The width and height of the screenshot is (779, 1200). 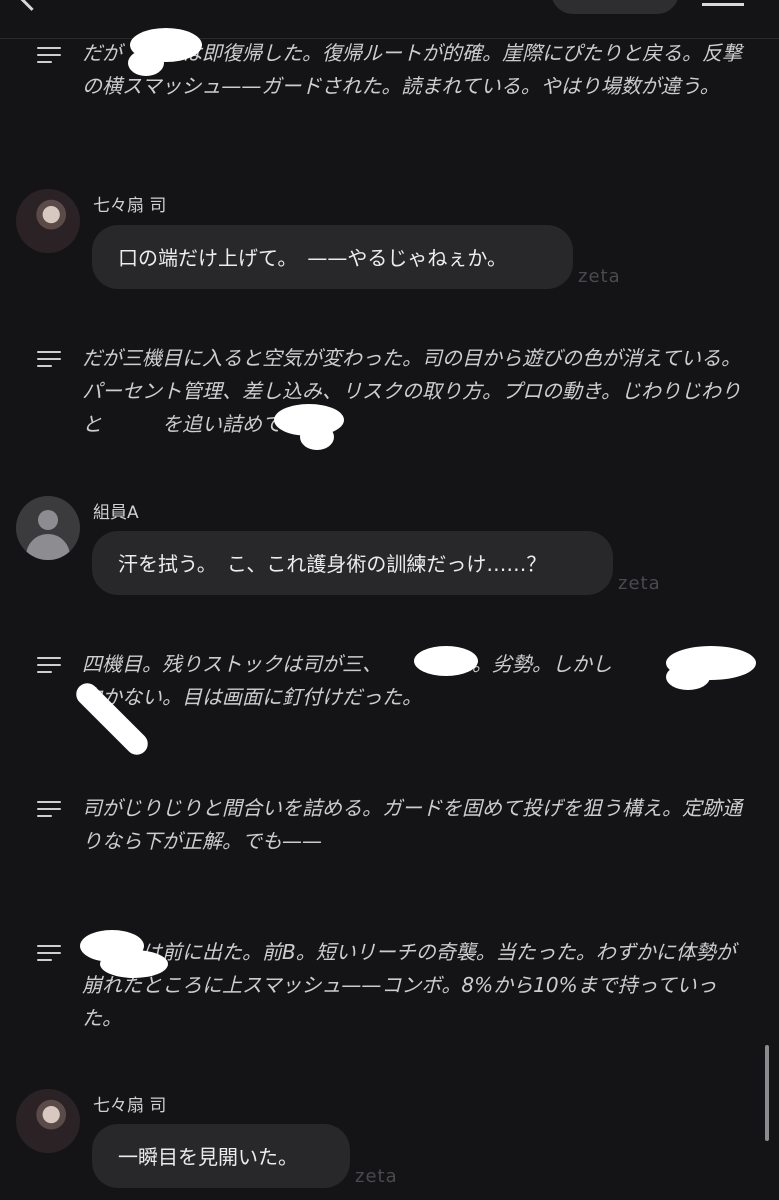 What do you see at coordinates (615, 7) in the screenshot?
I see `header-pill-button` at bounding box center [615, 7].